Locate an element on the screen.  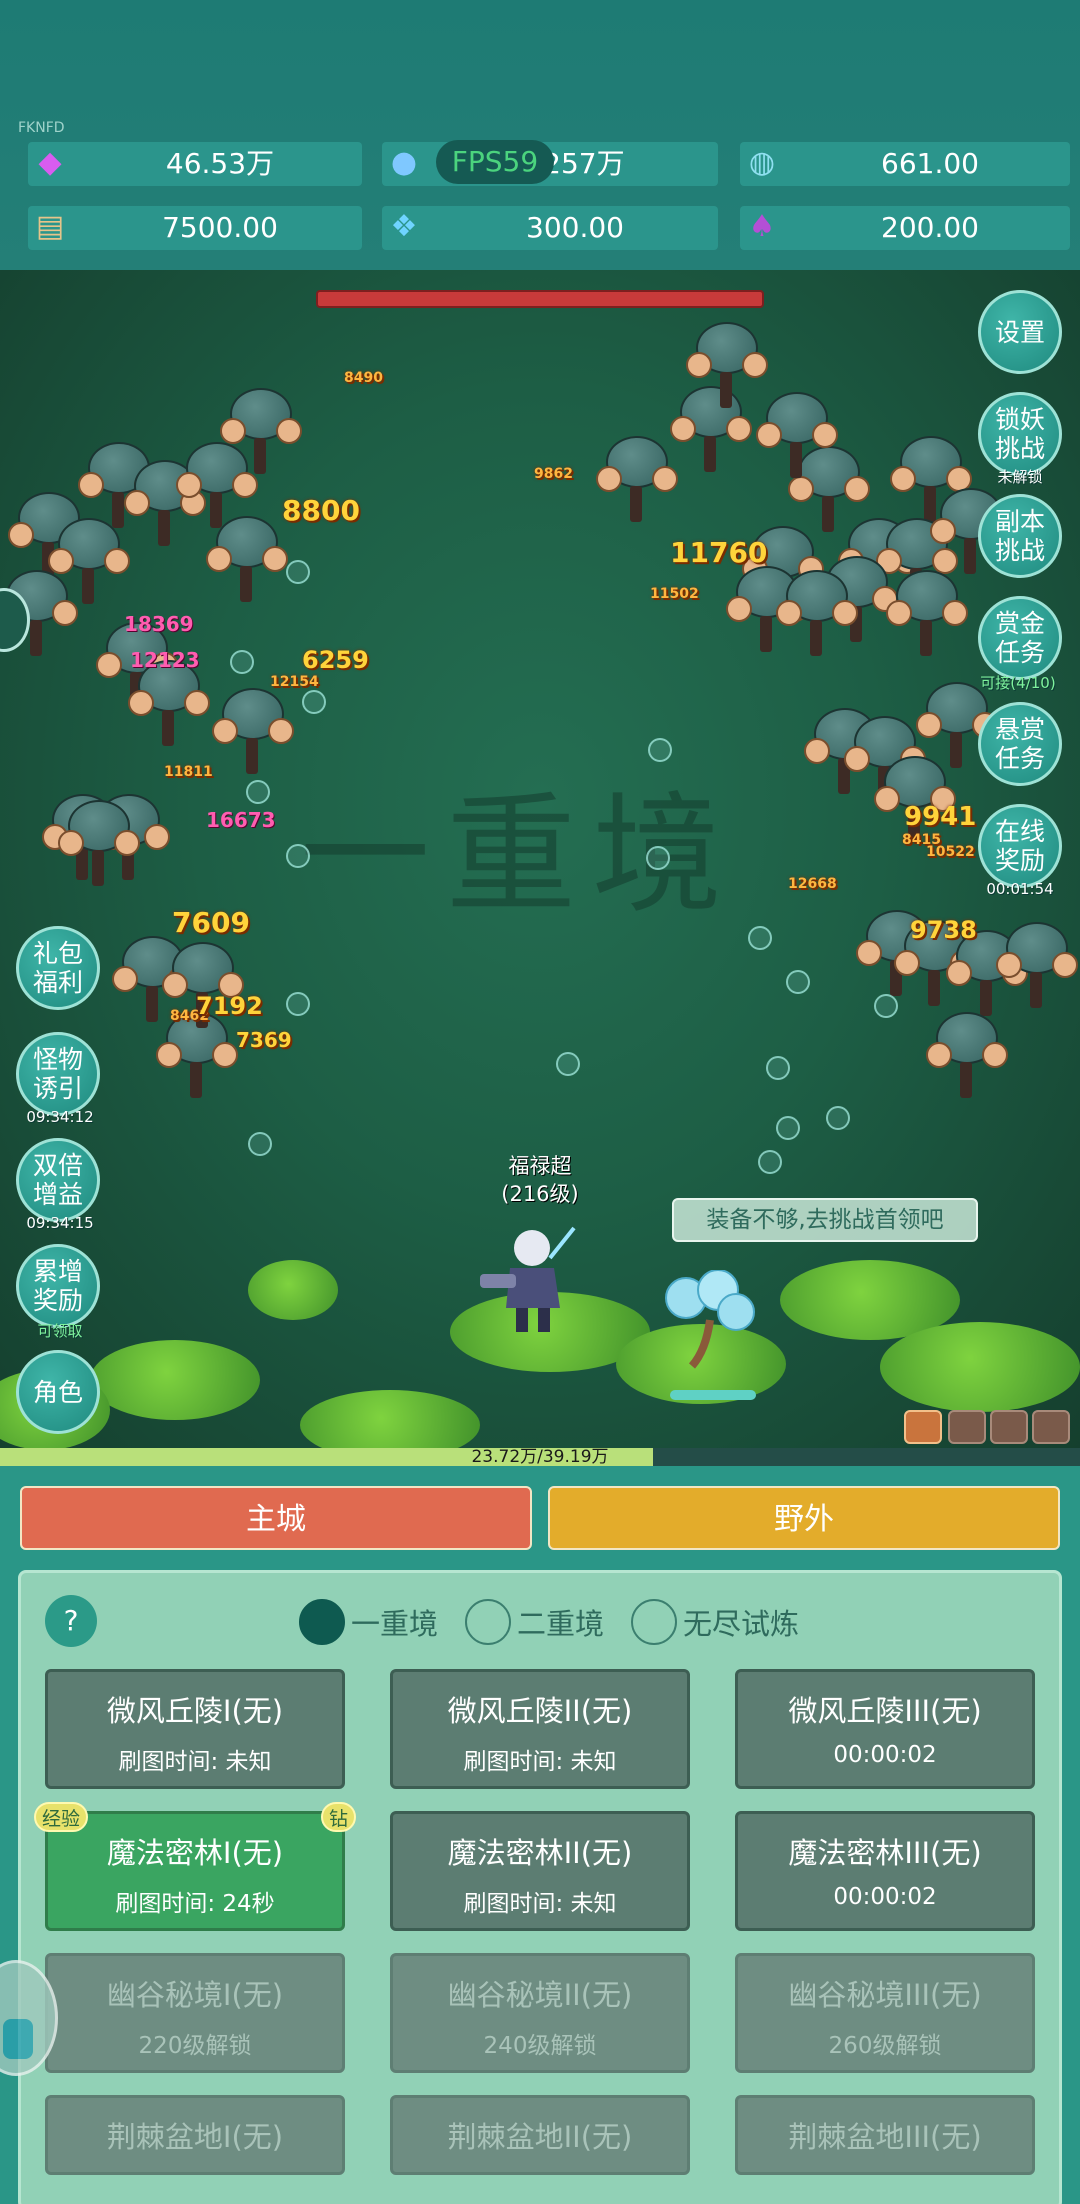
resource-potion: ♠ 200.00 is located at coordinates (905, 228).